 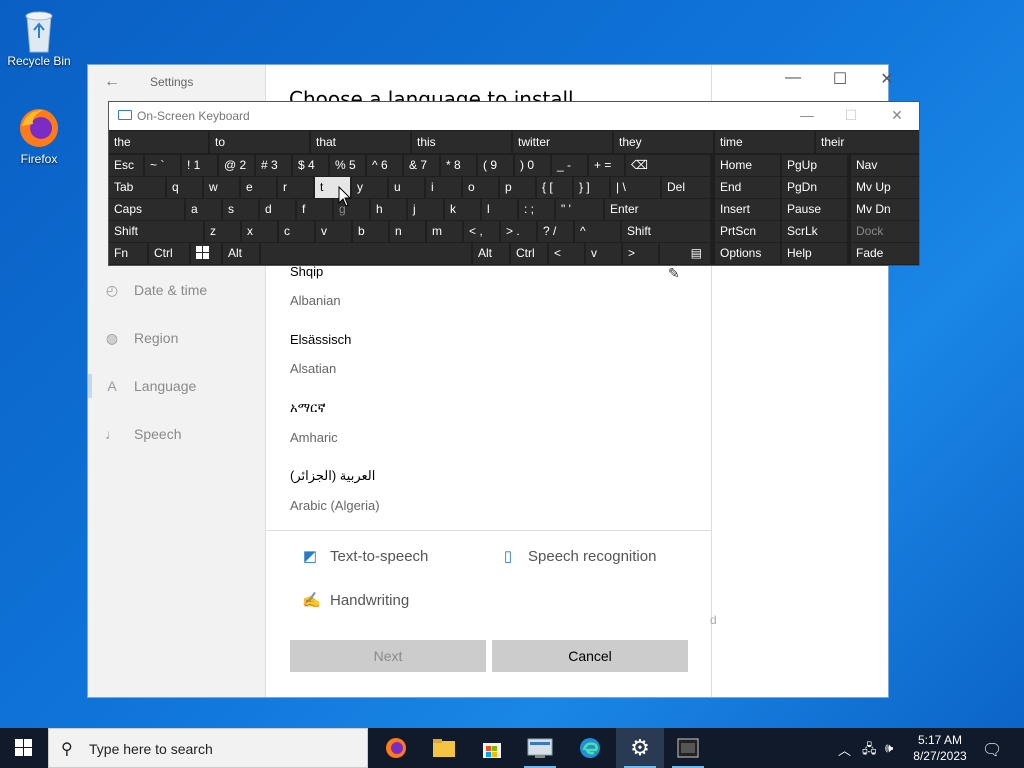 What do you see at coordinates (206, 253) in the screenshot?
I see `windows-key-icon` at bounding box center [206, 253].